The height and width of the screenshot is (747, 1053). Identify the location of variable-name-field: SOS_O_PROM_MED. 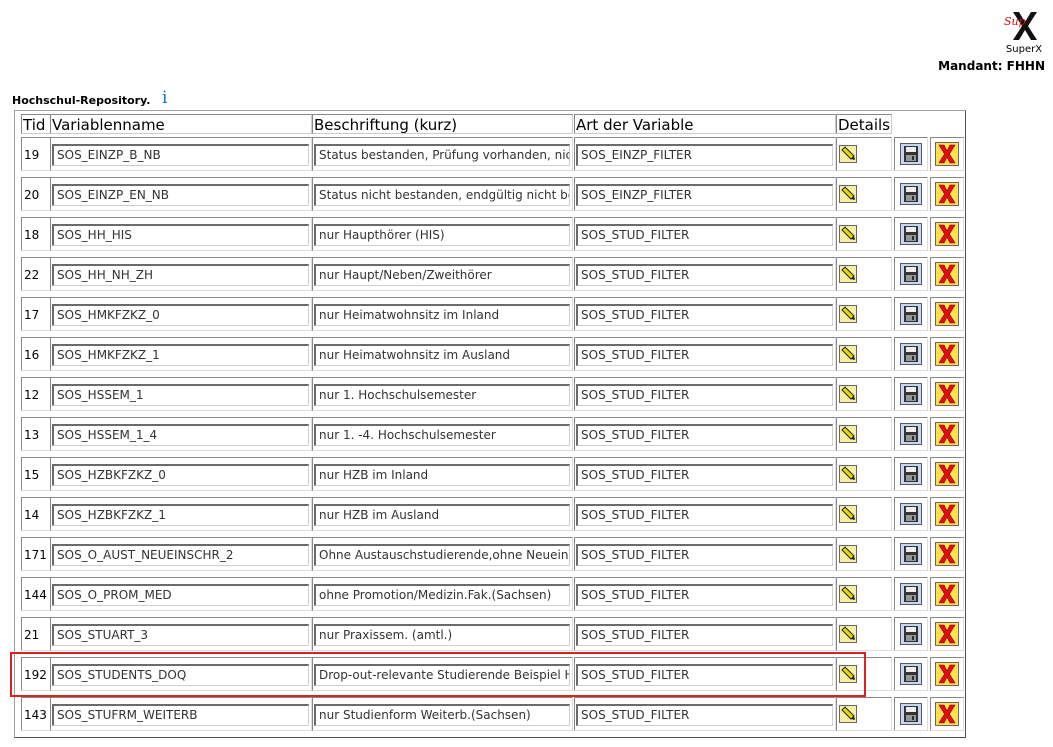
(180, 595).